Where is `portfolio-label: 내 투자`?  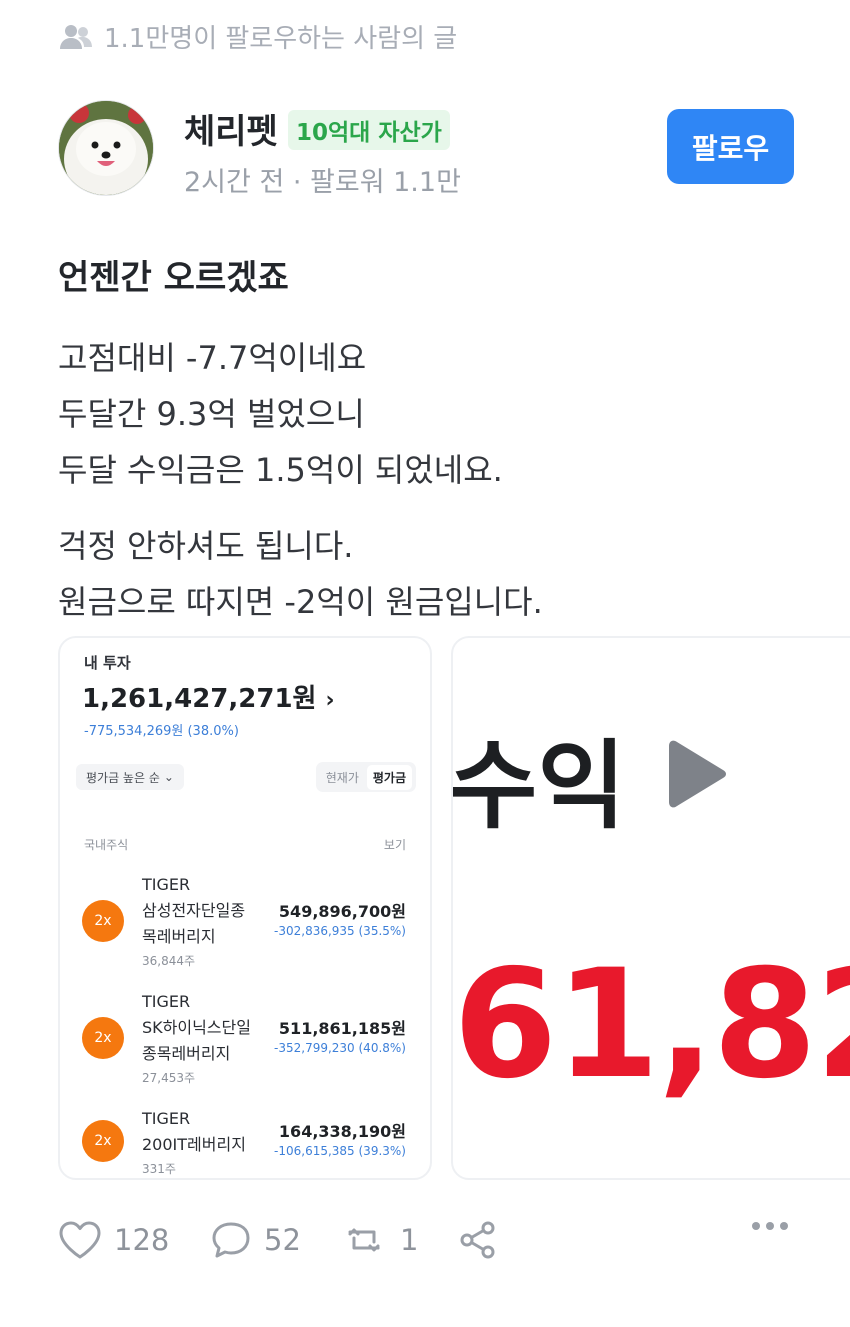
portfolio-label: 내 투자 is located at coordinates (107, 663).